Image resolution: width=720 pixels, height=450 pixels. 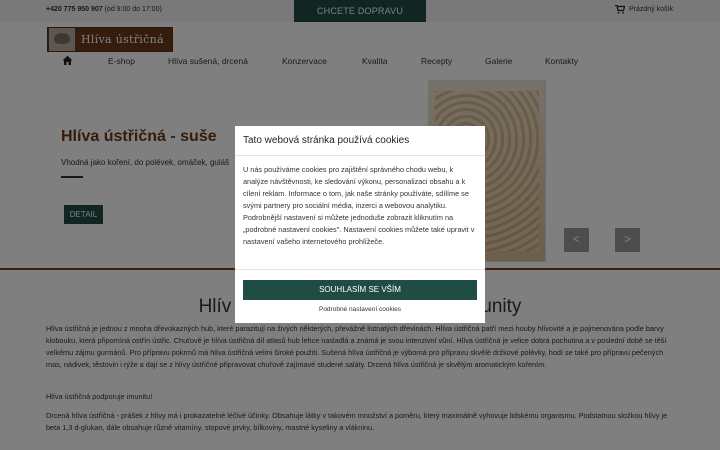 I want to click on accept-all-cookies-button: SOUHLASÍM SE VŠÍM, so click(x=360, y=290).